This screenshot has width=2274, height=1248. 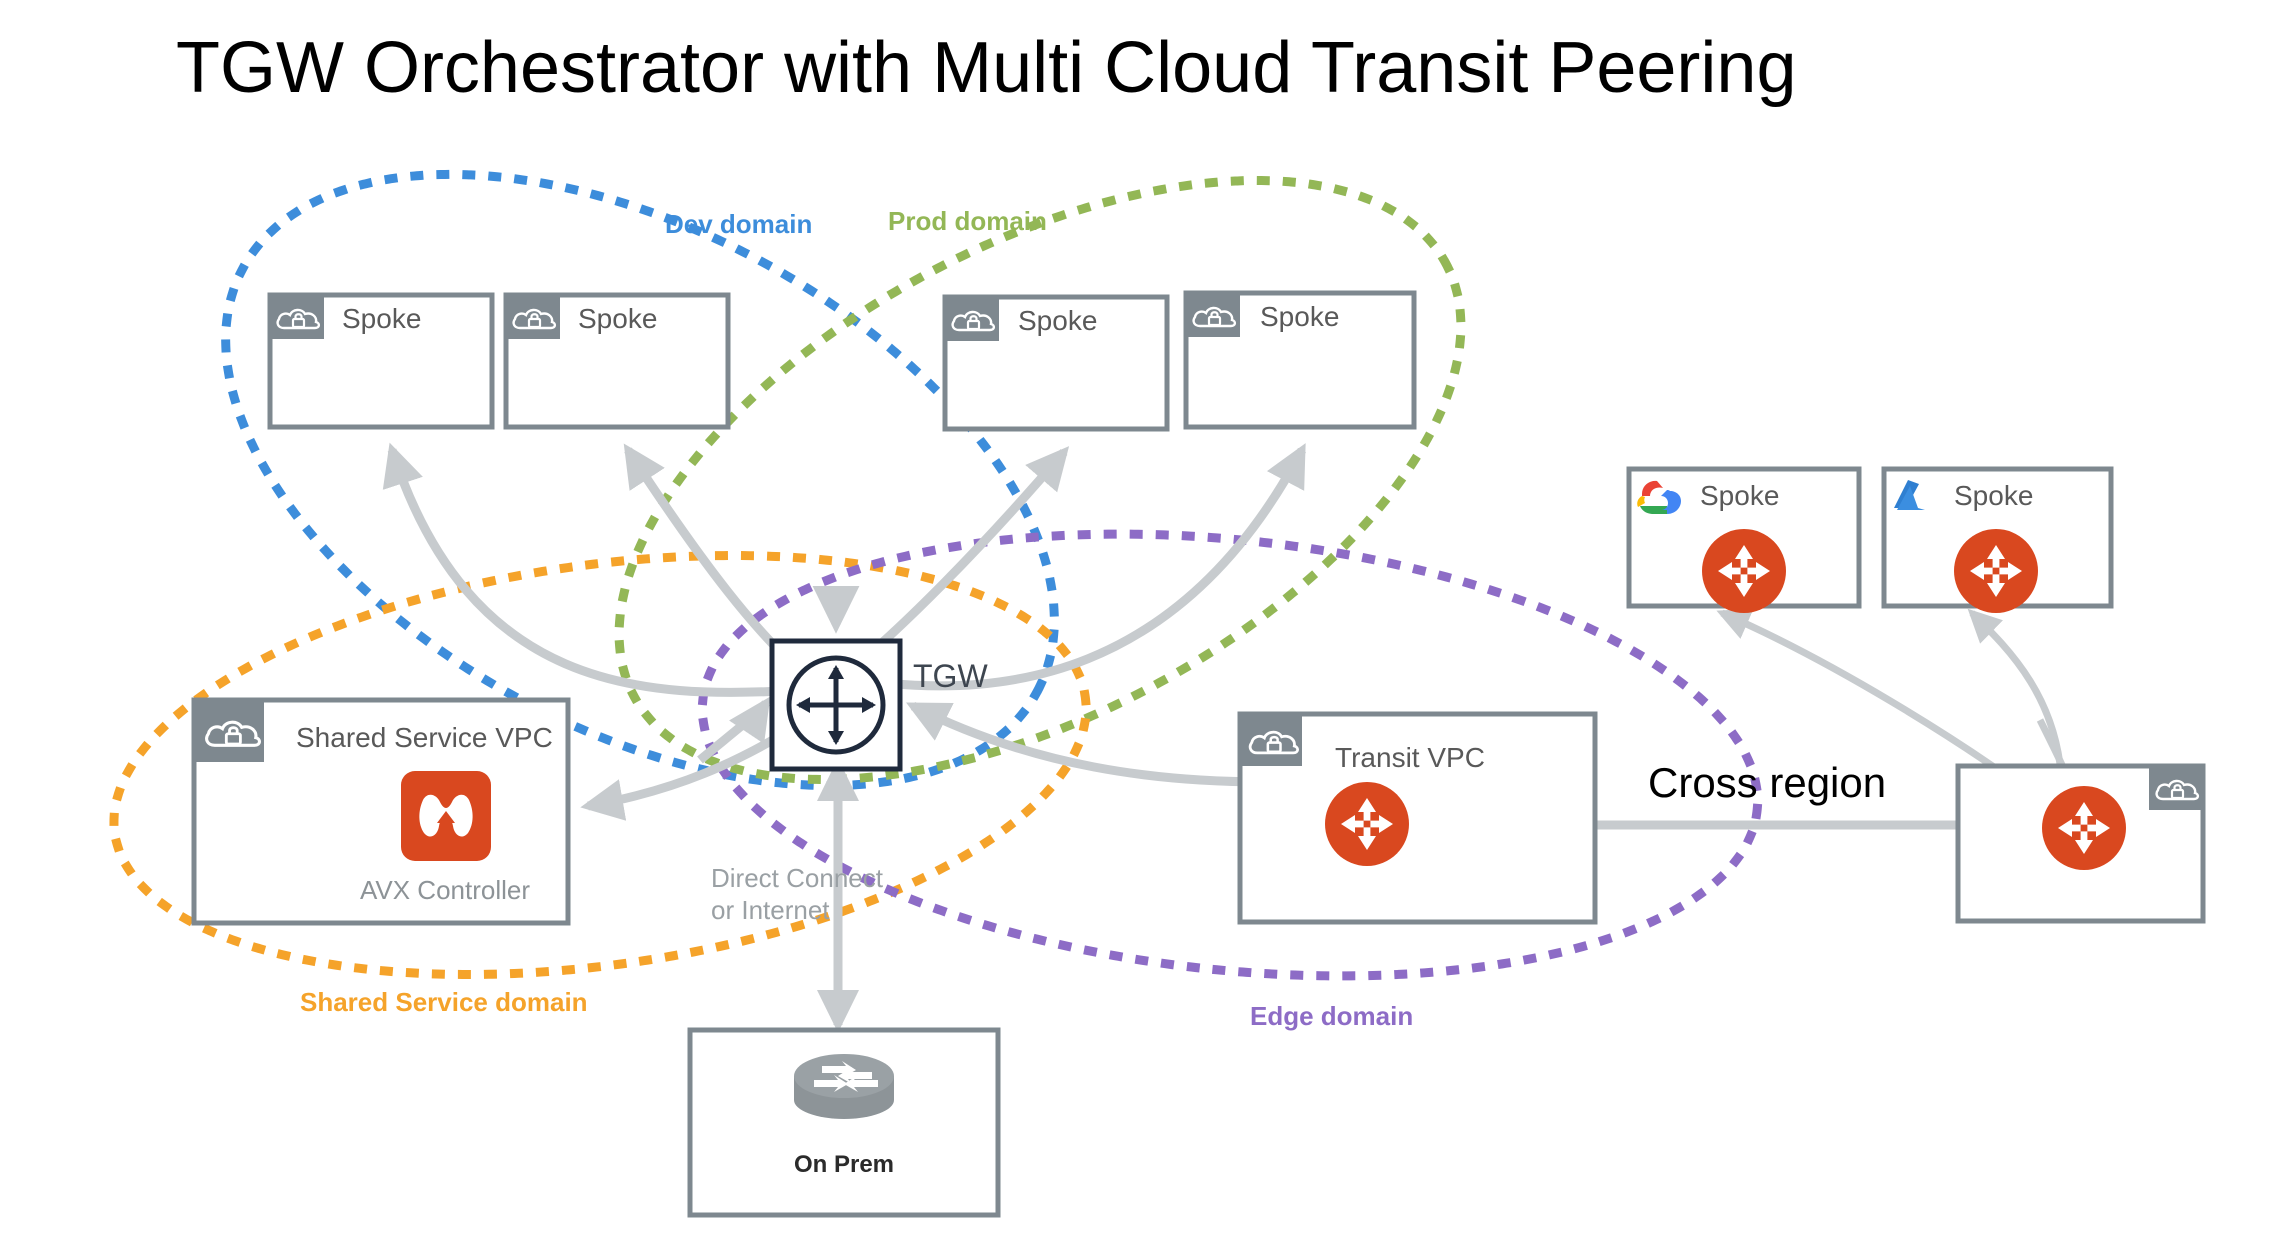 I want to click on dev-domain-label: Dev domain, so click(x=738, y=224).